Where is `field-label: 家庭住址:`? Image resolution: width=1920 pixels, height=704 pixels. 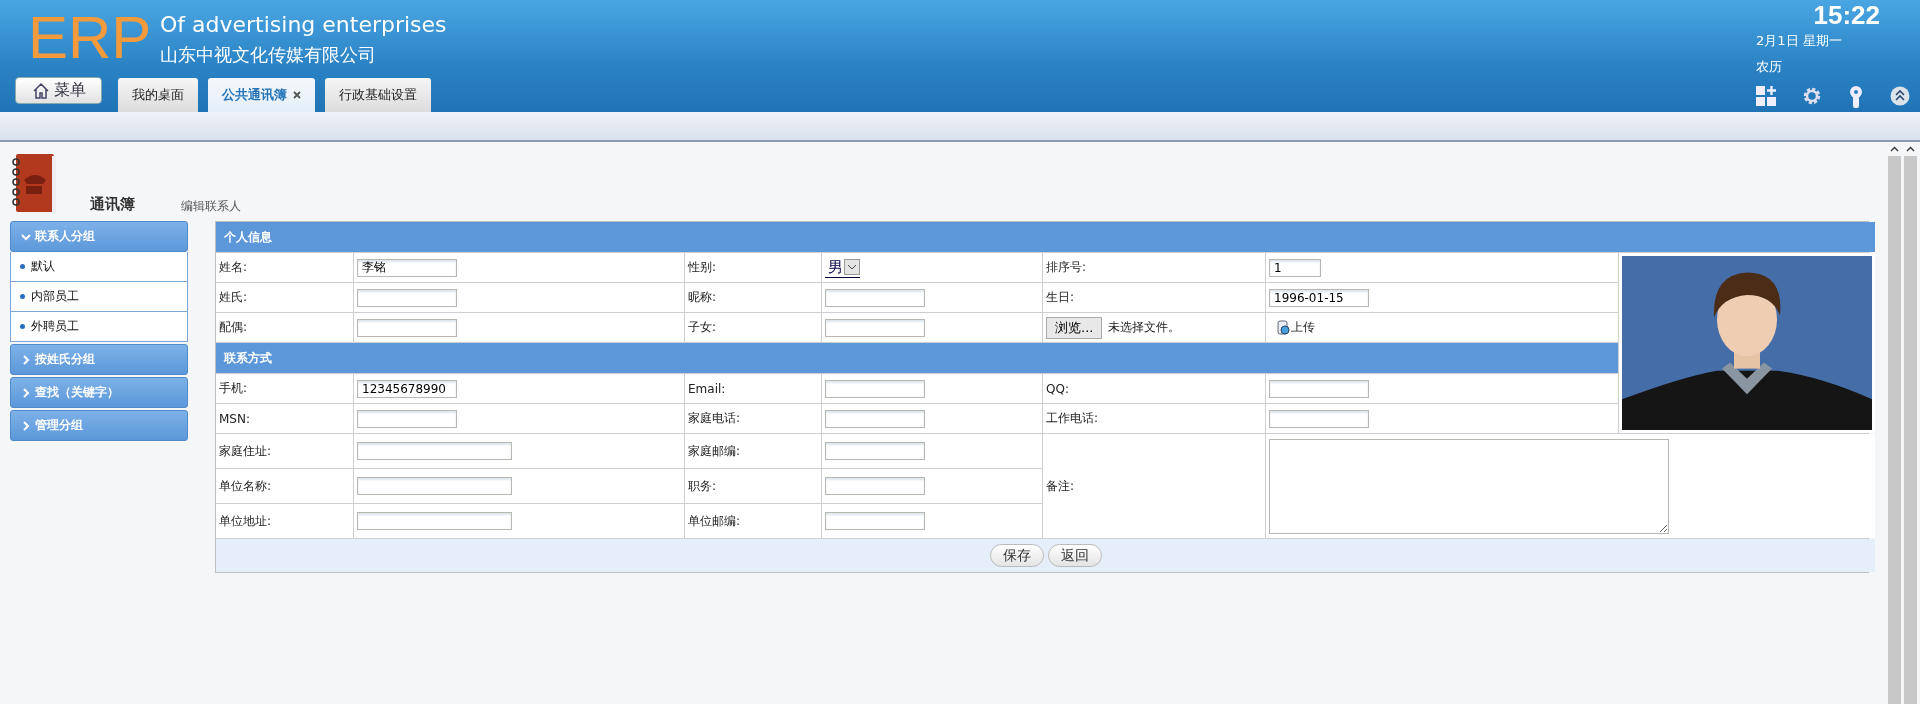
field-label: 家庭住址: is located at coordinates (245, 451).